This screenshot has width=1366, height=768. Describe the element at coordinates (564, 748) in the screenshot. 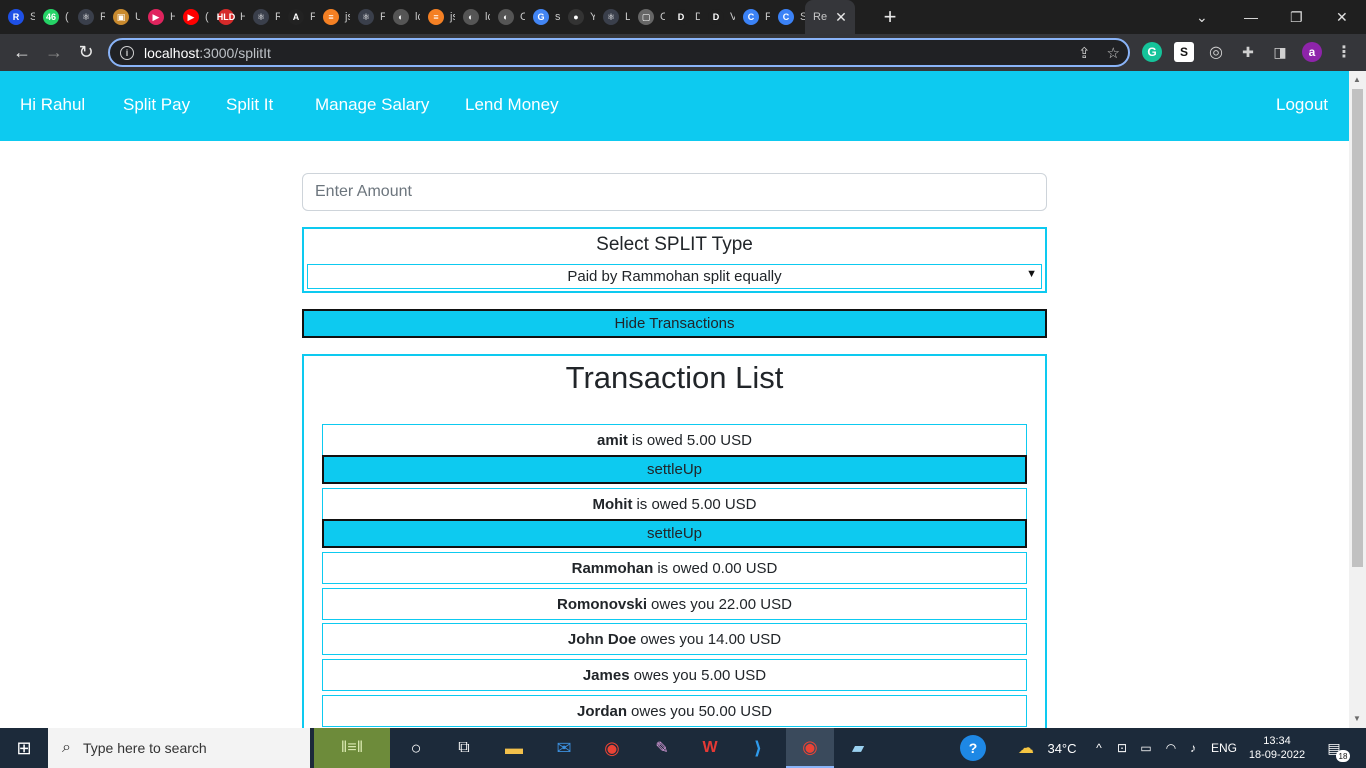

I see `mail-icon: ✉` at that location.